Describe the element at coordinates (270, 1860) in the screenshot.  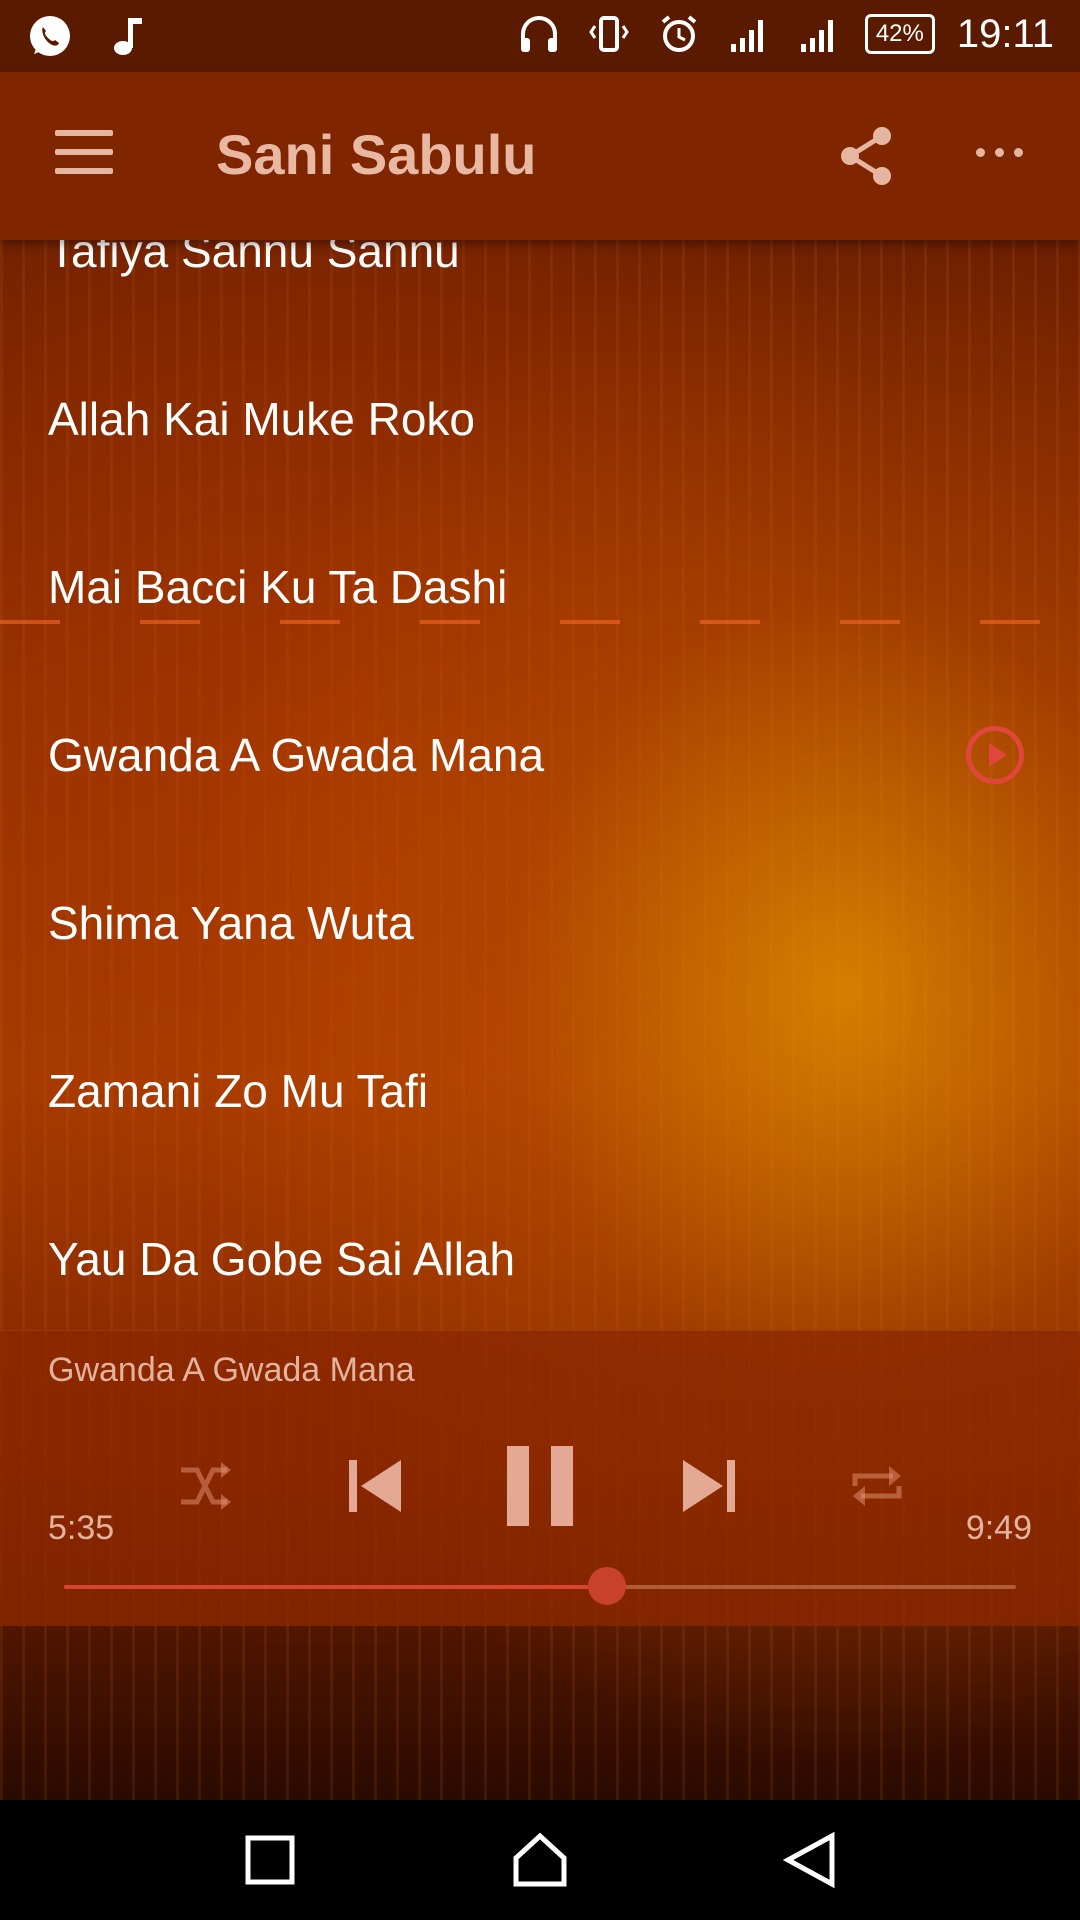
I see `recent-apps-icon` at that location.